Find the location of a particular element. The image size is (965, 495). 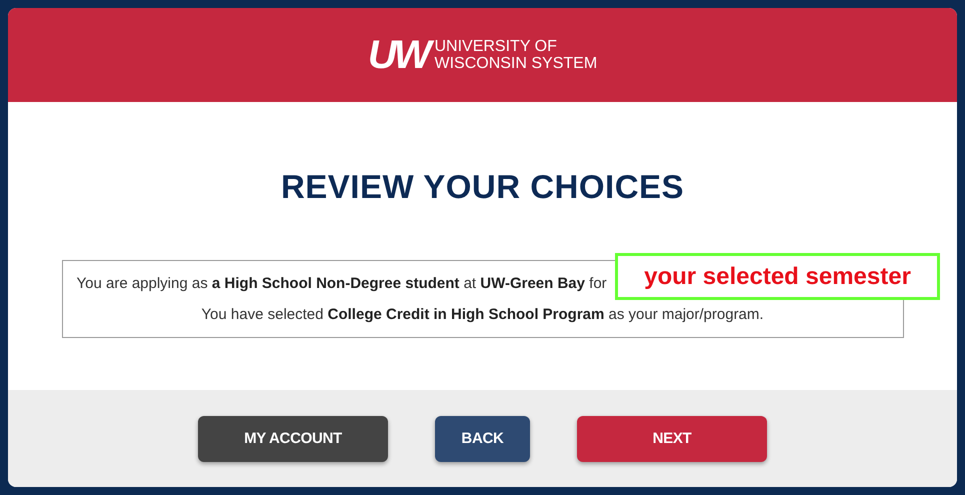

logo-text: UNIVERSITY OF is located at coordinates (496, 46).